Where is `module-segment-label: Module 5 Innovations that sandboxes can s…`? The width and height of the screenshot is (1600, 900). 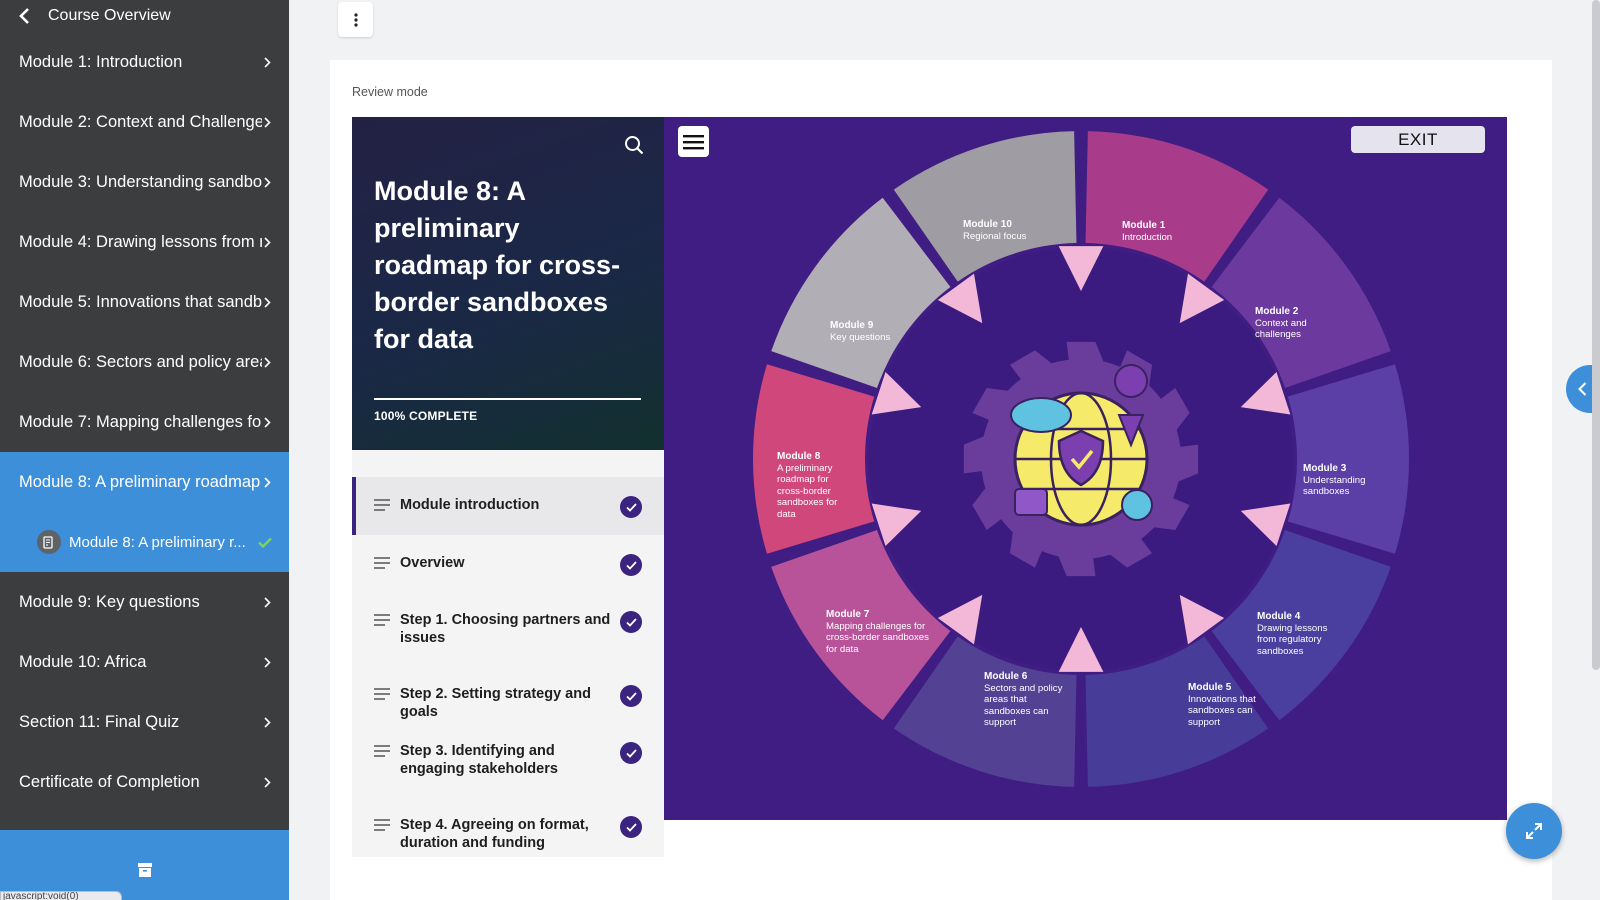
module-segment-label: Module 5 Innovations that sandboxes can s… is located at coordinates (1228, 705).